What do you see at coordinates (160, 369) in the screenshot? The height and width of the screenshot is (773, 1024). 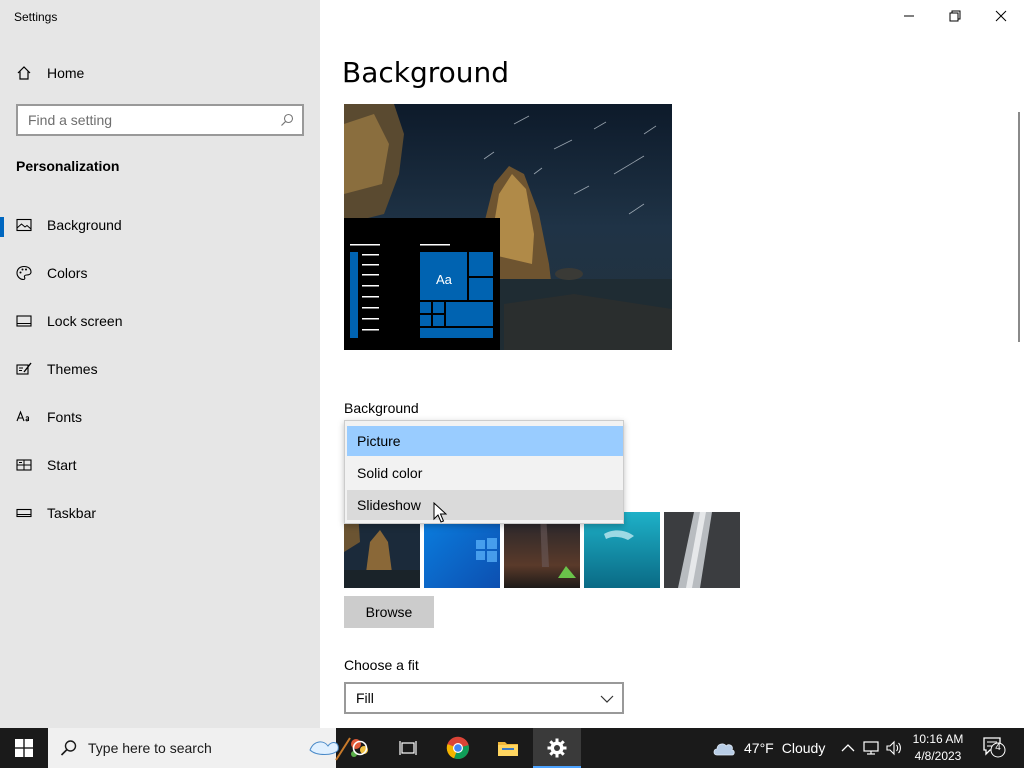 I see `sidebar-item-themes: Themes` at bounding box center [160, 369].